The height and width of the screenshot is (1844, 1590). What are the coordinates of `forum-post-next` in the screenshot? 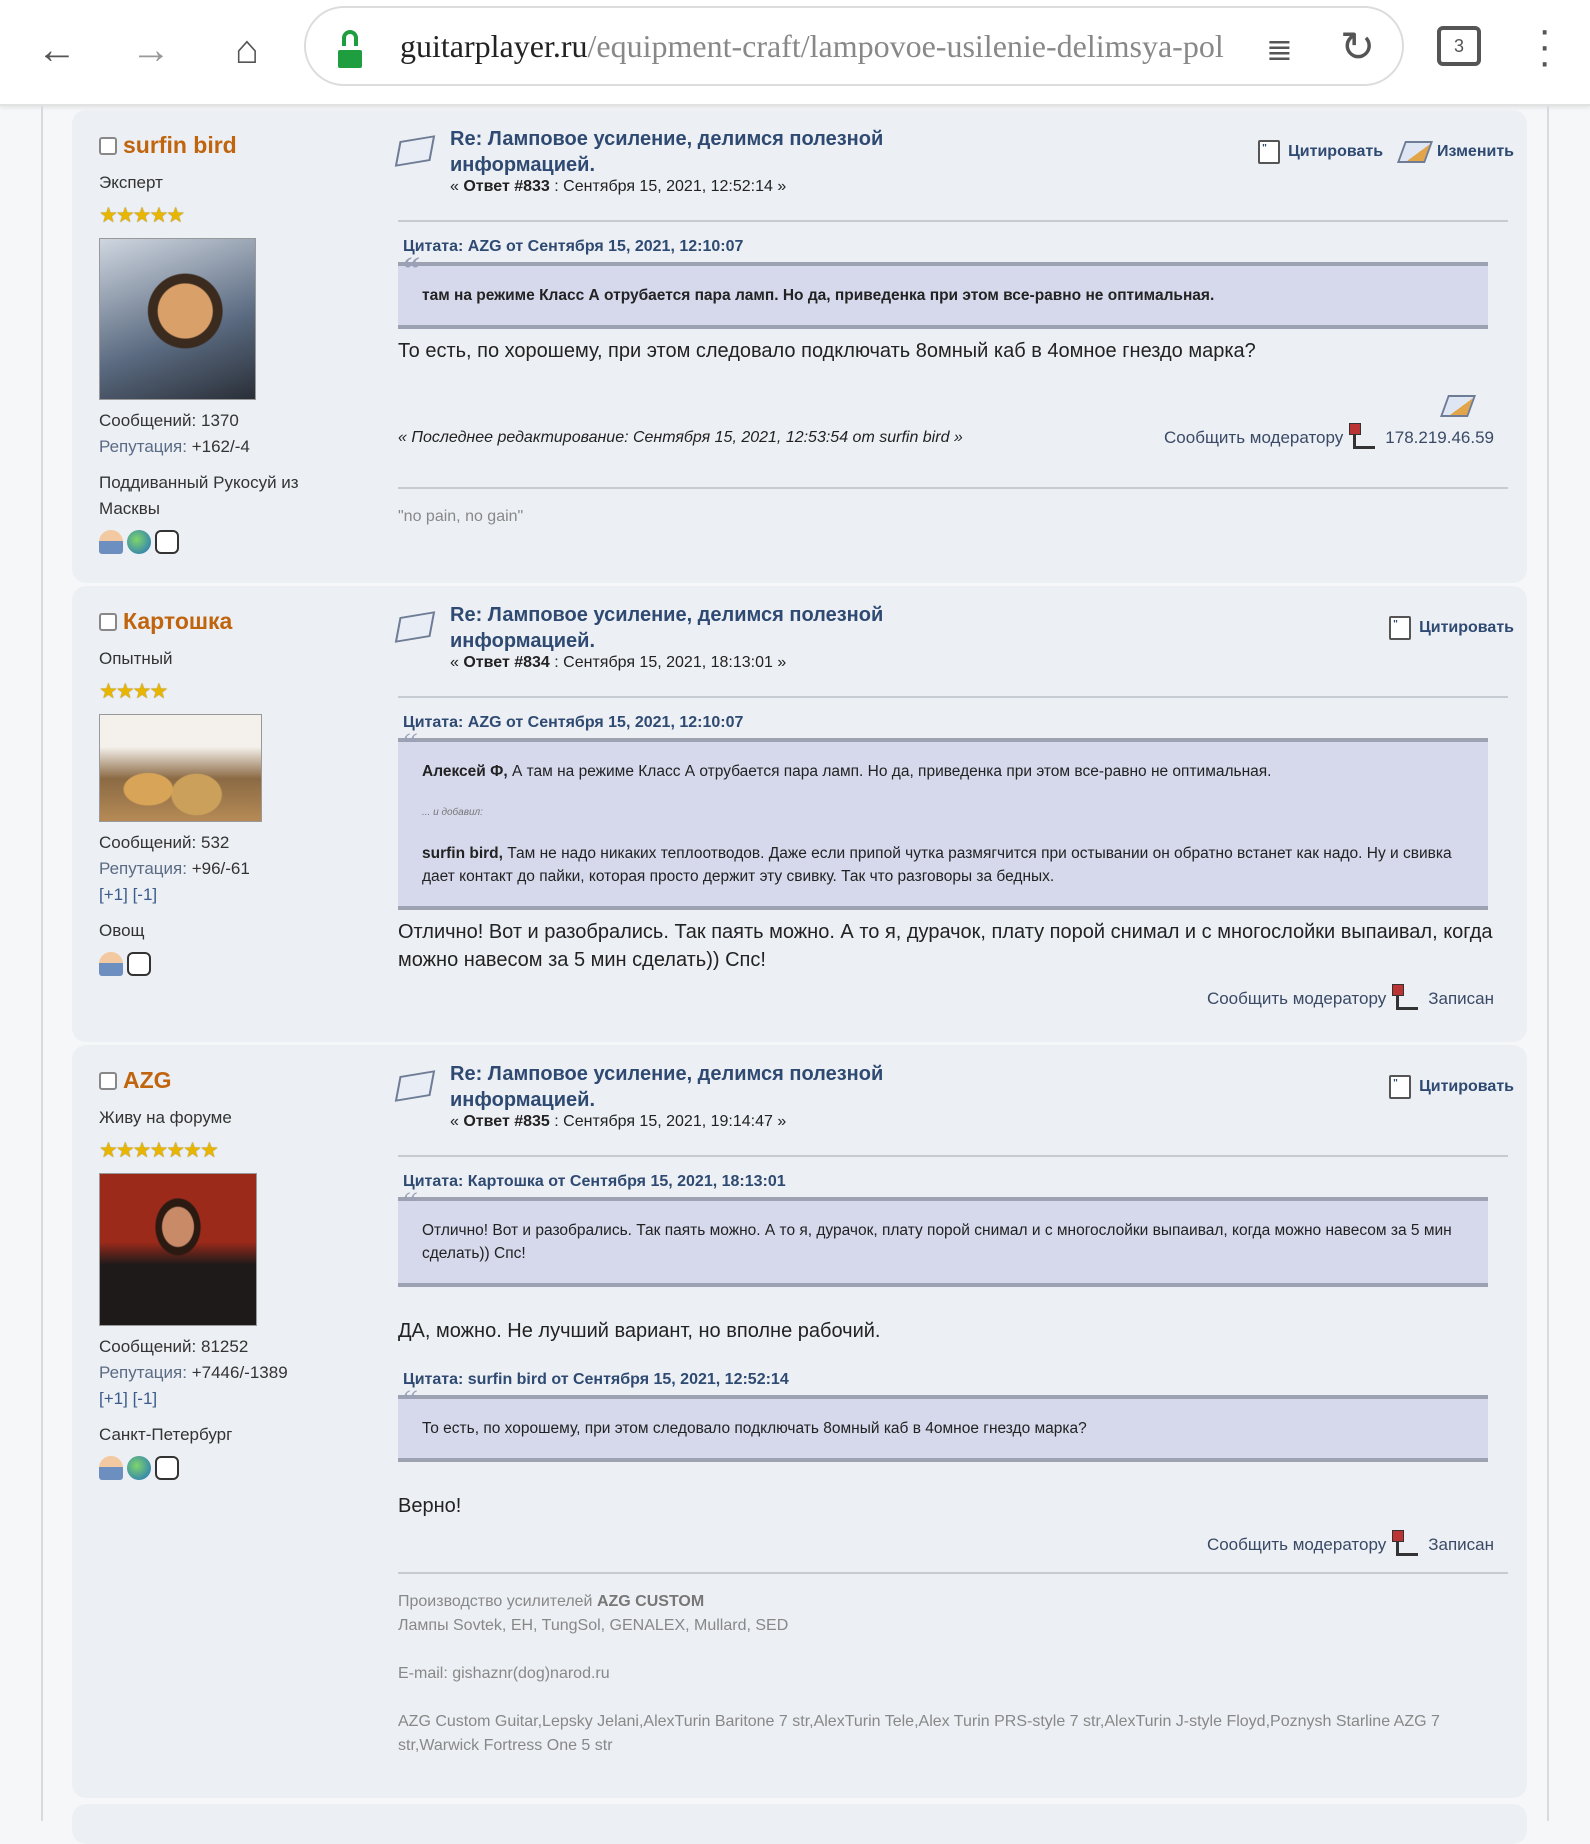 It's located at (799, 1824).